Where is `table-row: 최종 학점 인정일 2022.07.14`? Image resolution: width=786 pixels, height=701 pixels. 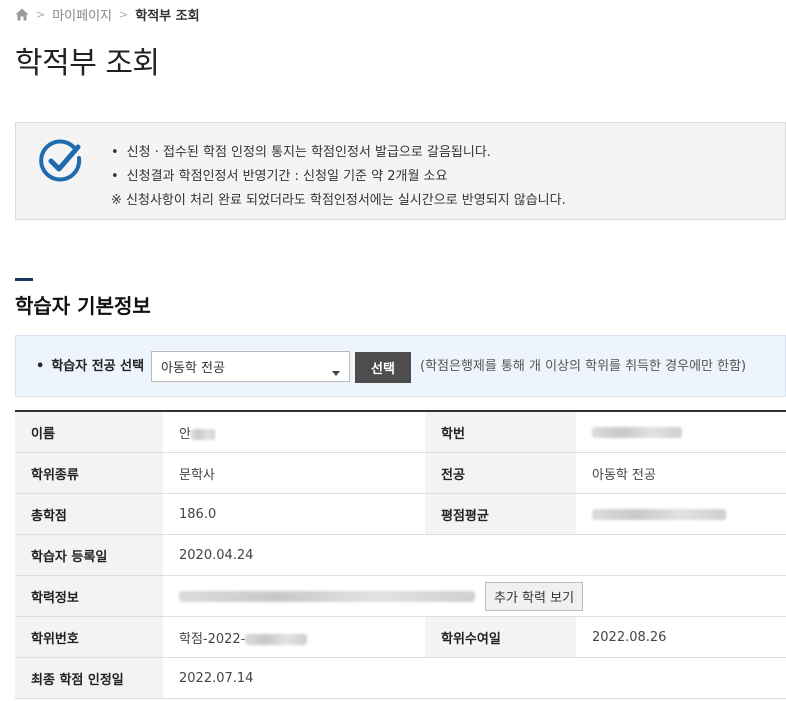
table-row: 최종 학점 인정일 2022.07.14 is located at coordinates (400, 678).